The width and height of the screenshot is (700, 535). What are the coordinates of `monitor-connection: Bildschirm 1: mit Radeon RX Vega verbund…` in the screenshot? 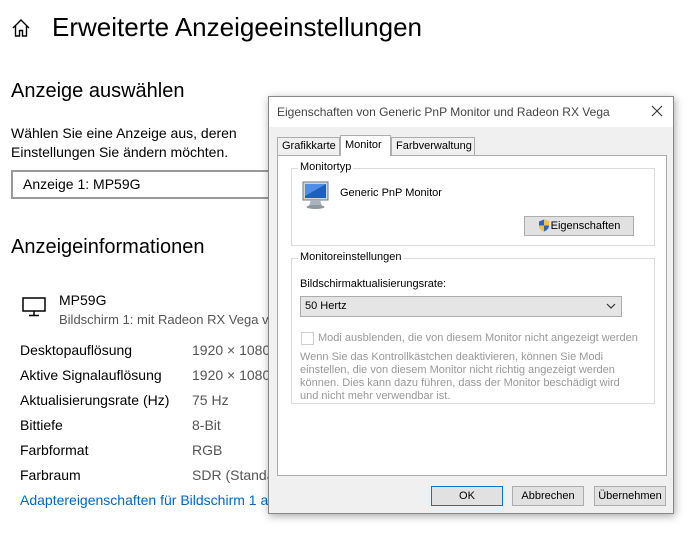 It's located at (164, 319).